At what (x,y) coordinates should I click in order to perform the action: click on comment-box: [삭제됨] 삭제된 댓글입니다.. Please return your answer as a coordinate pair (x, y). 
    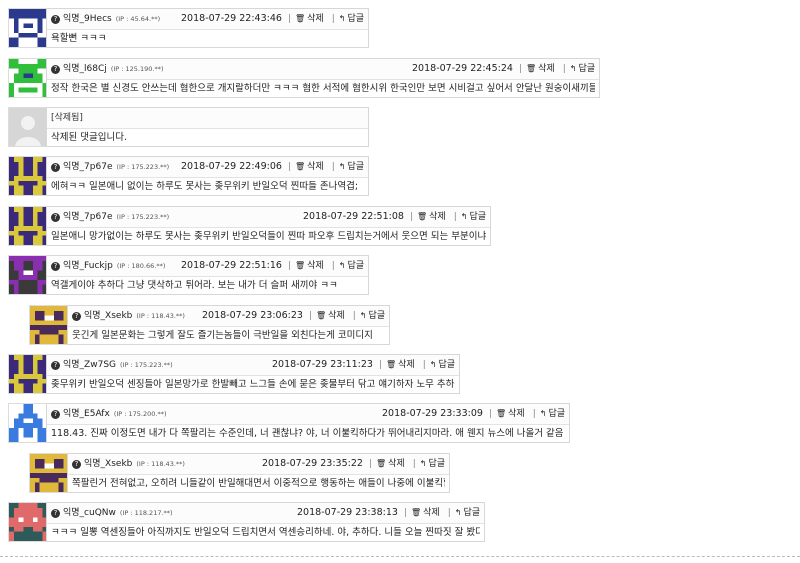
    Looking at the image, I should click on (207, 127).